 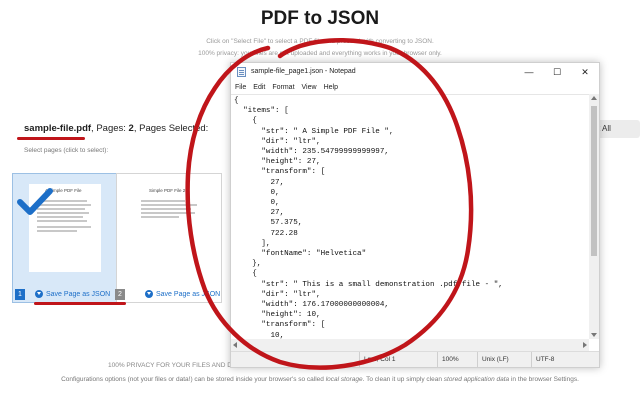 I want to click on text-line: "items": [, so click(x=261, y=111).